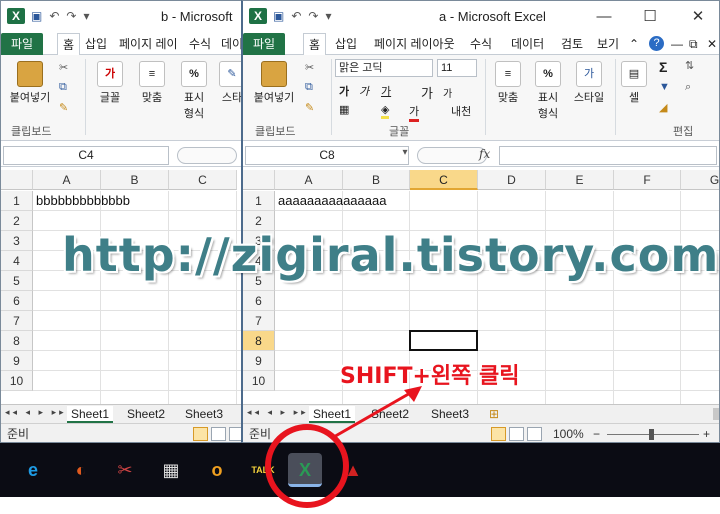 The height and width of the screenshot is (514, 720). What do you see at coordinates (384, 68) in the screenshot?
I see `font-name-select: 맑은 고딕` at bounding box center [384, 68].